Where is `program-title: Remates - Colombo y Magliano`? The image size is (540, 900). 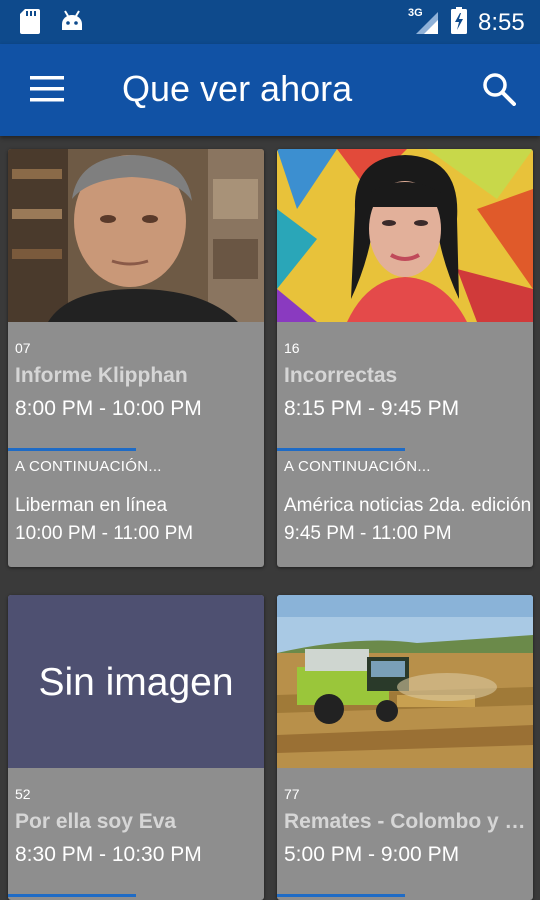 program-title: Remates - Colombo y Magliano is located at coordinates (406, 821).